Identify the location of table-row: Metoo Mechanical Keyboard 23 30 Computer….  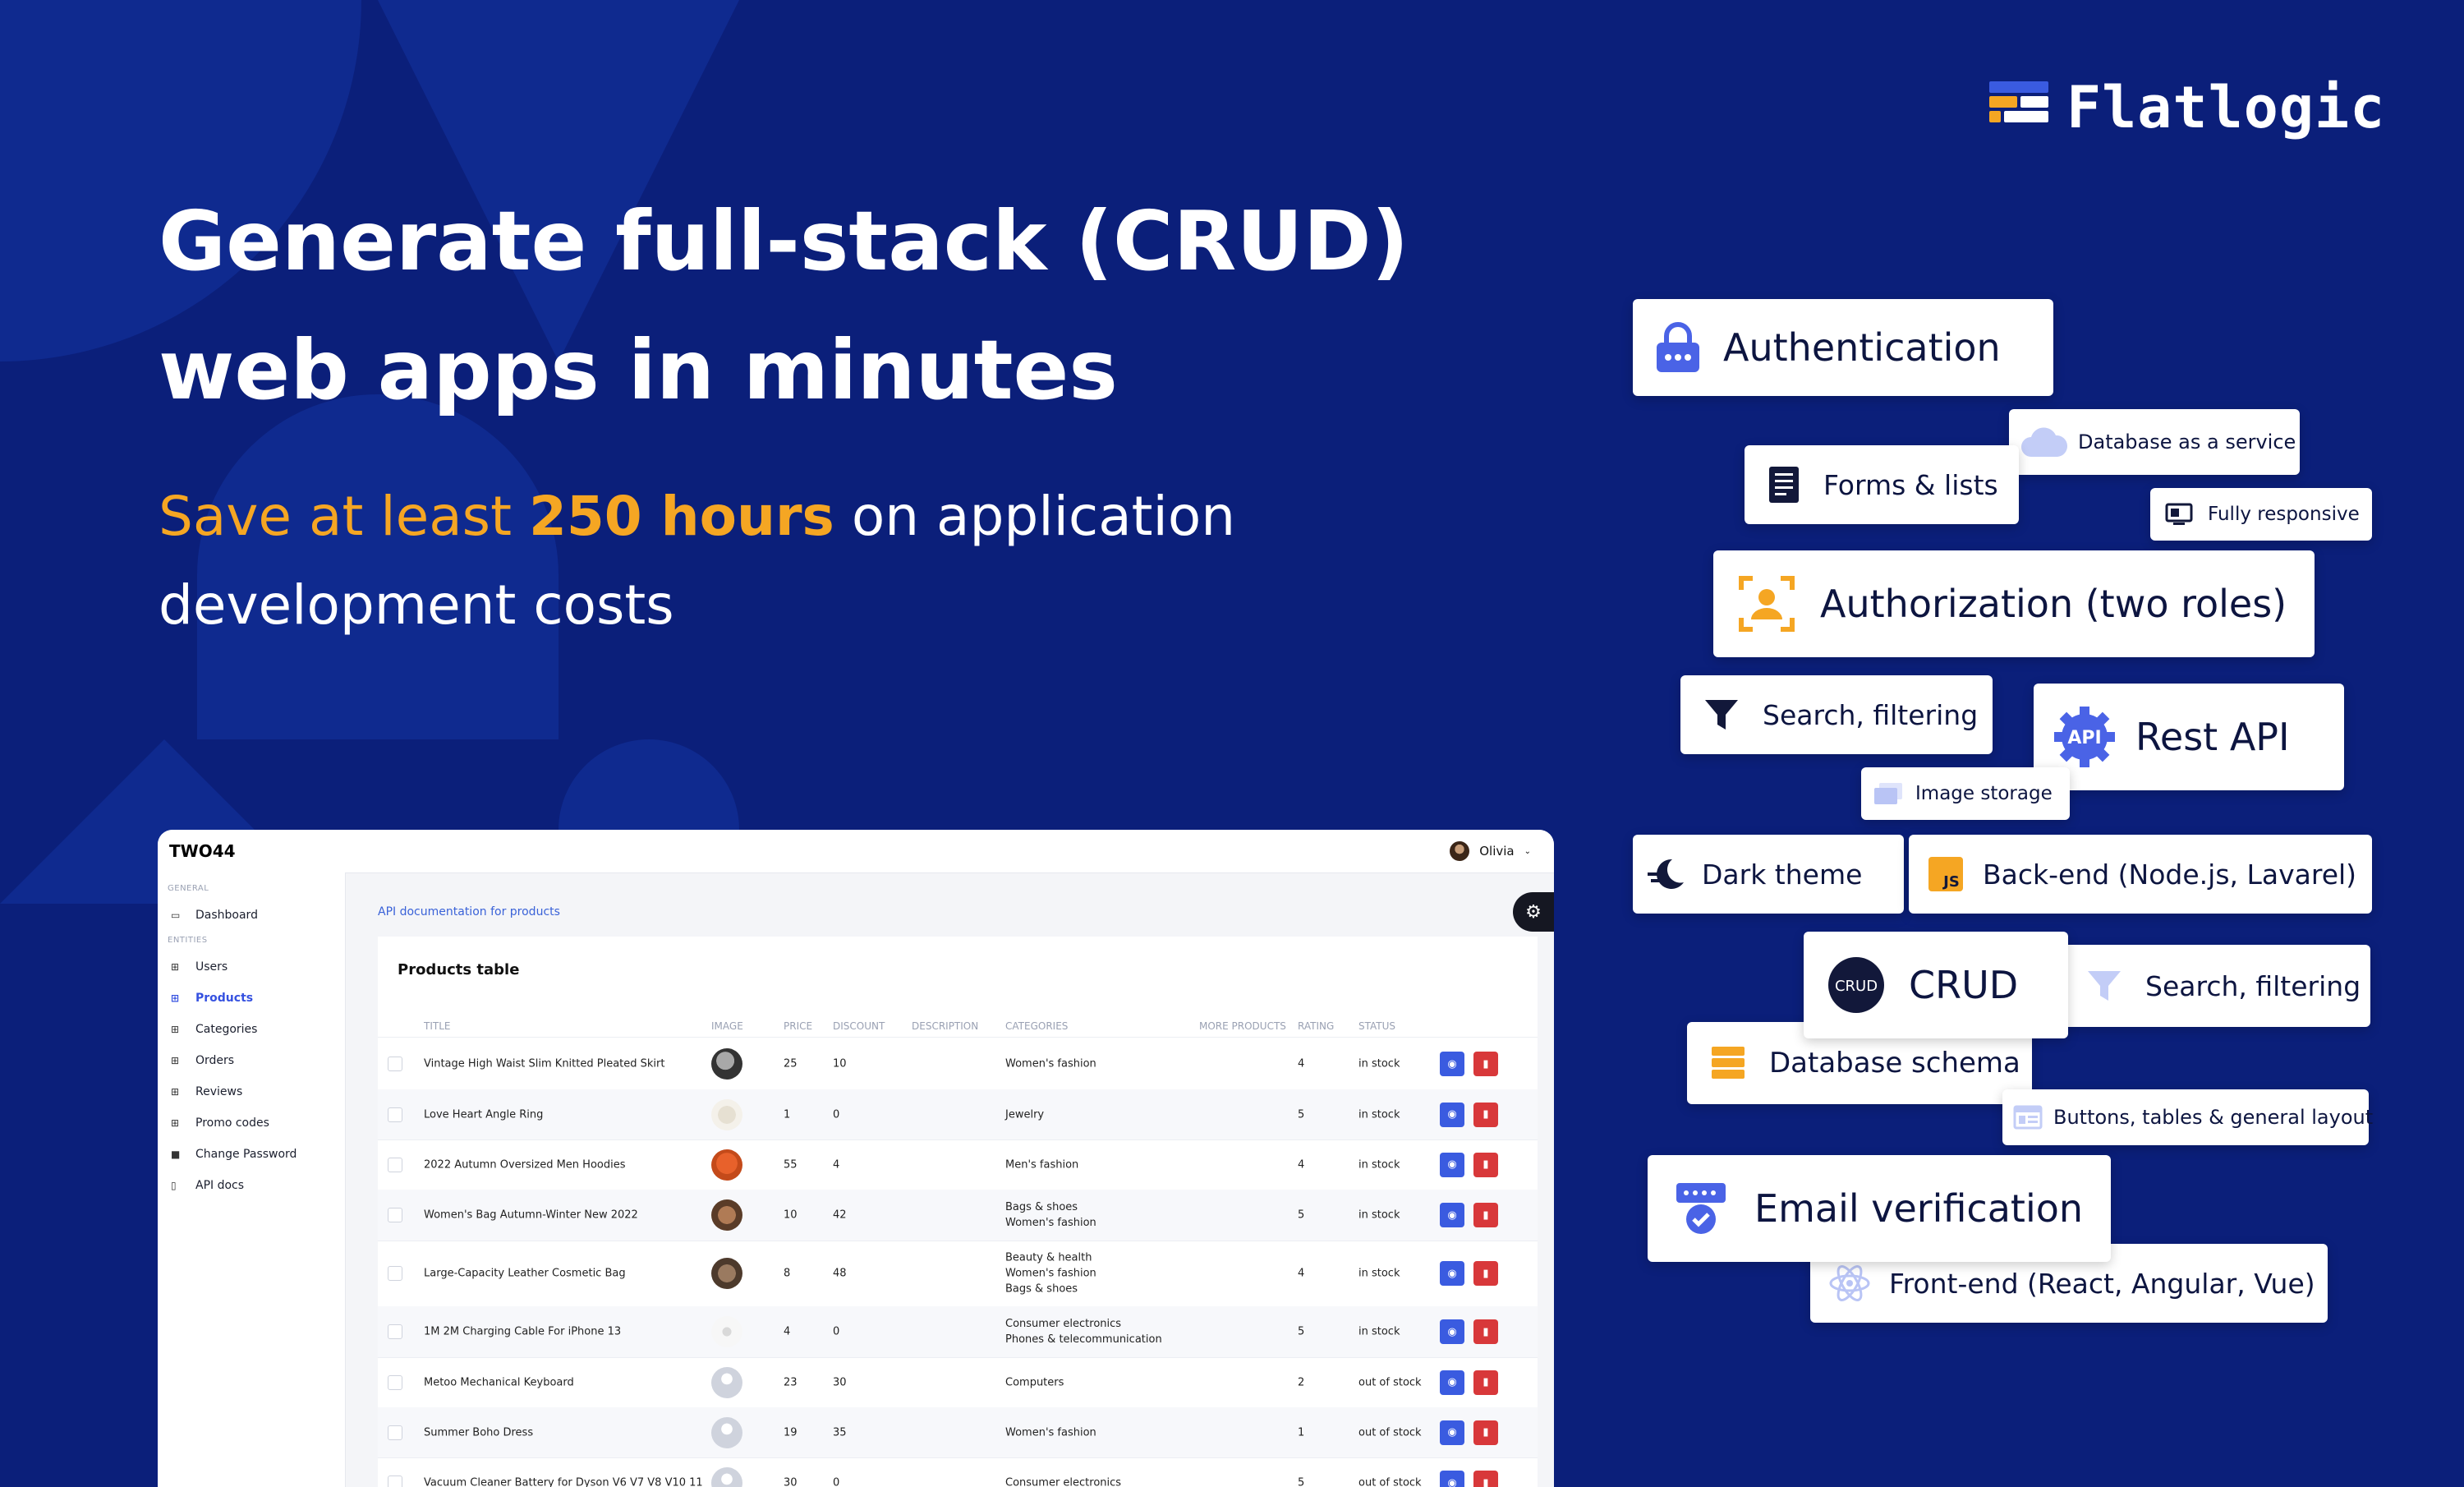
(958, 1382).